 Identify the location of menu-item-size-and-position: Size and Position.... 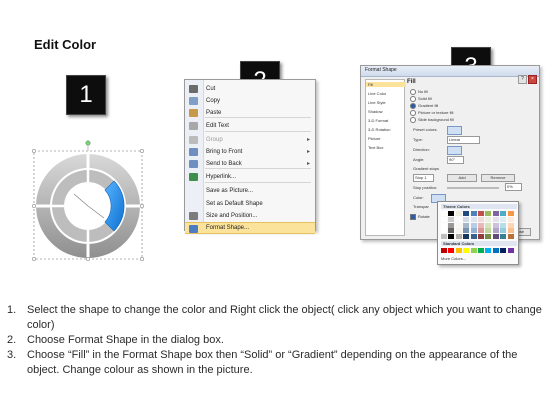
(250, 216).